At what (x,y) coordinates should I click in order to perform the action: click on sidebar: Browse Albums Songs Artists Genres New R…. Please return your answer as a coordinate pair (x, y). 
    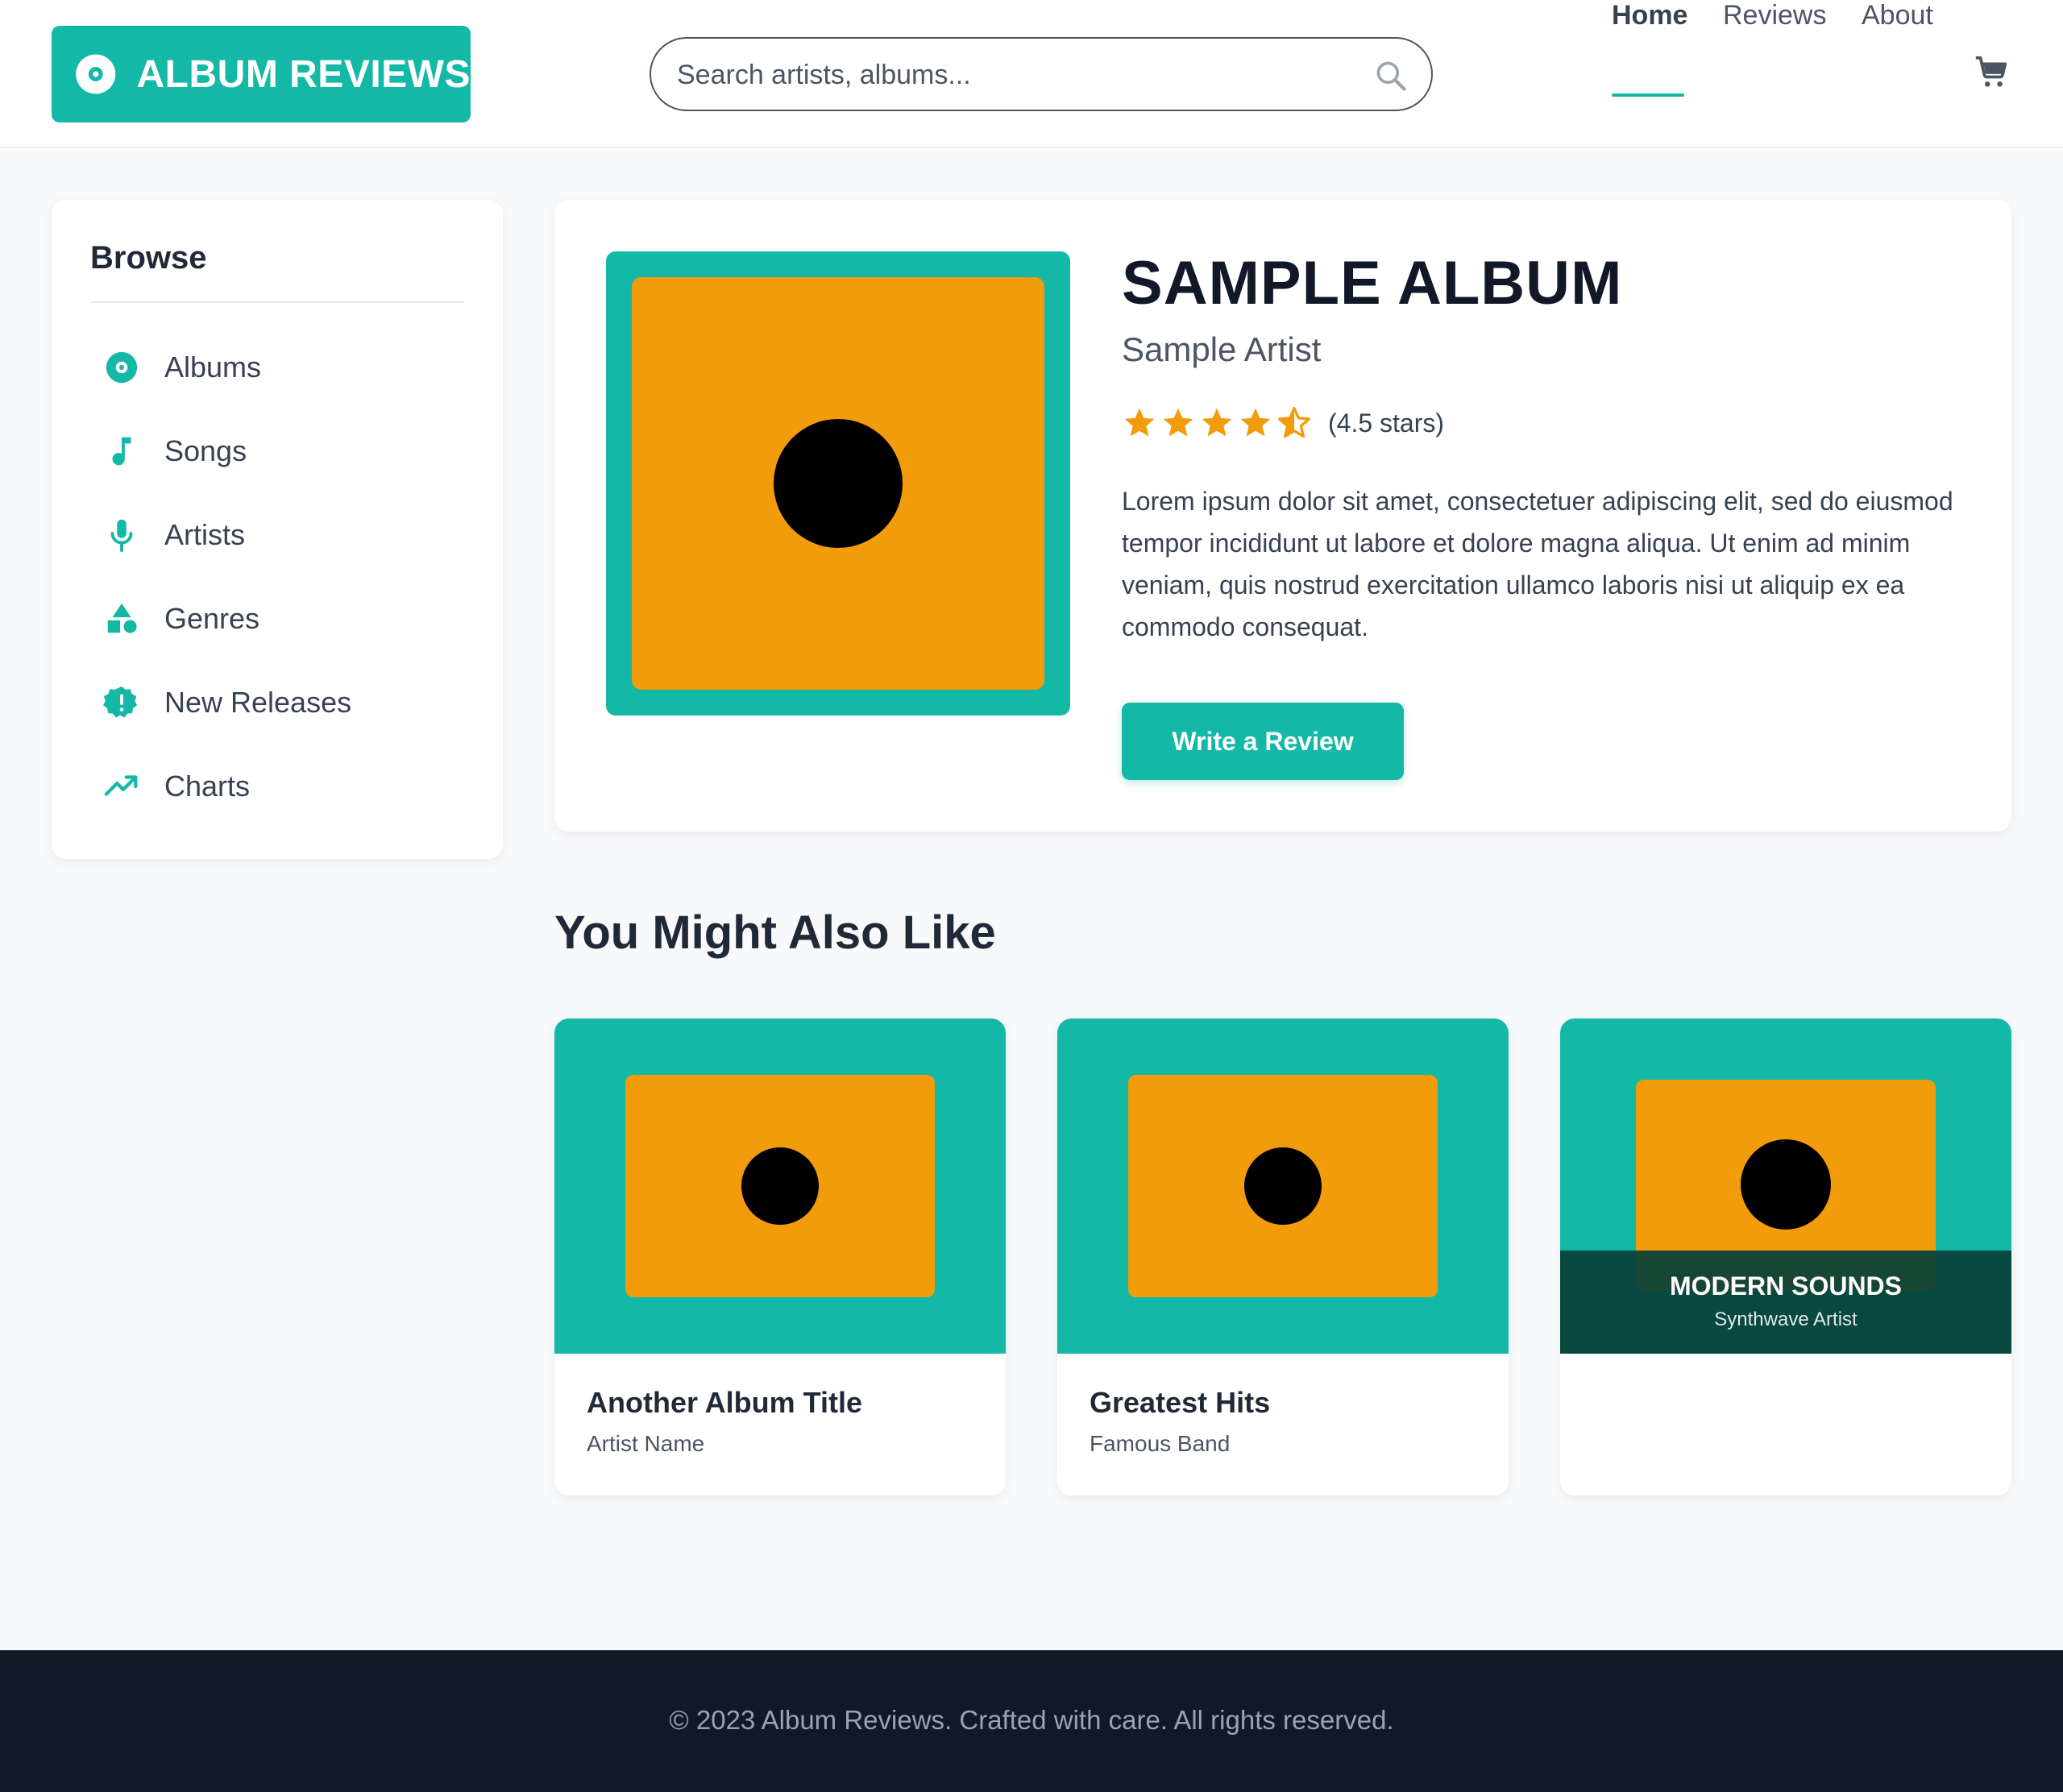
    Looking at the image, I should click on (277, 529).